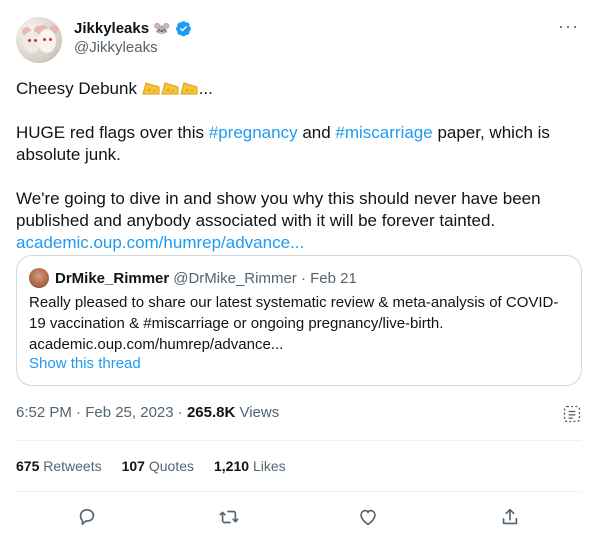  I want to click on quotes-stat: 107 Quotes, so click(158, 466).